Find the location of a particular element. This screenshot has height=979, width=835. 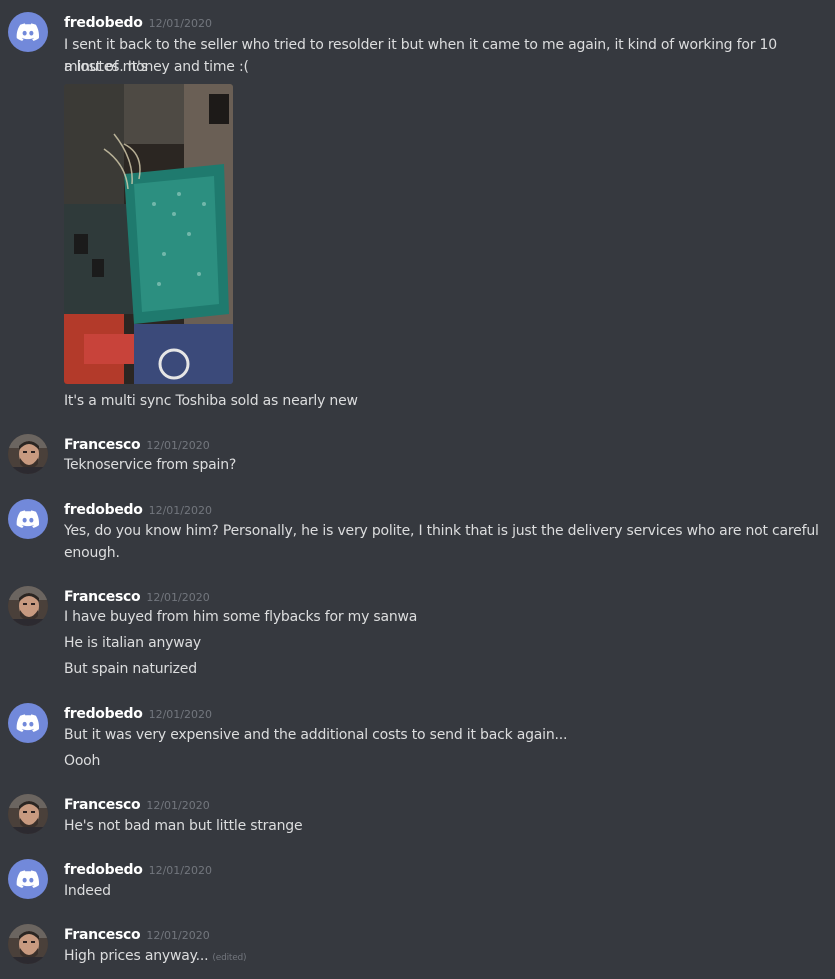

message-text: Teknoservice from spain? is located at coordinates (150, 465).